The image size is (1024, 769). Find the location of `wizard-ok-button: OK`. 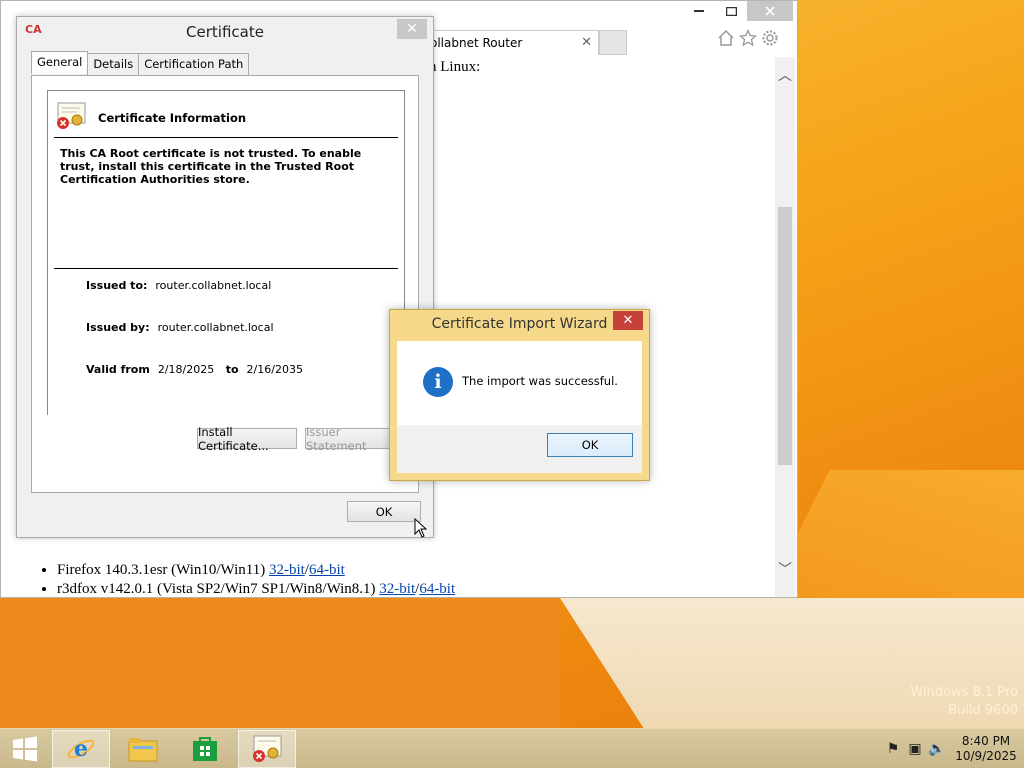

wizard-ok-button: OK is located at coordinates (590, 445).